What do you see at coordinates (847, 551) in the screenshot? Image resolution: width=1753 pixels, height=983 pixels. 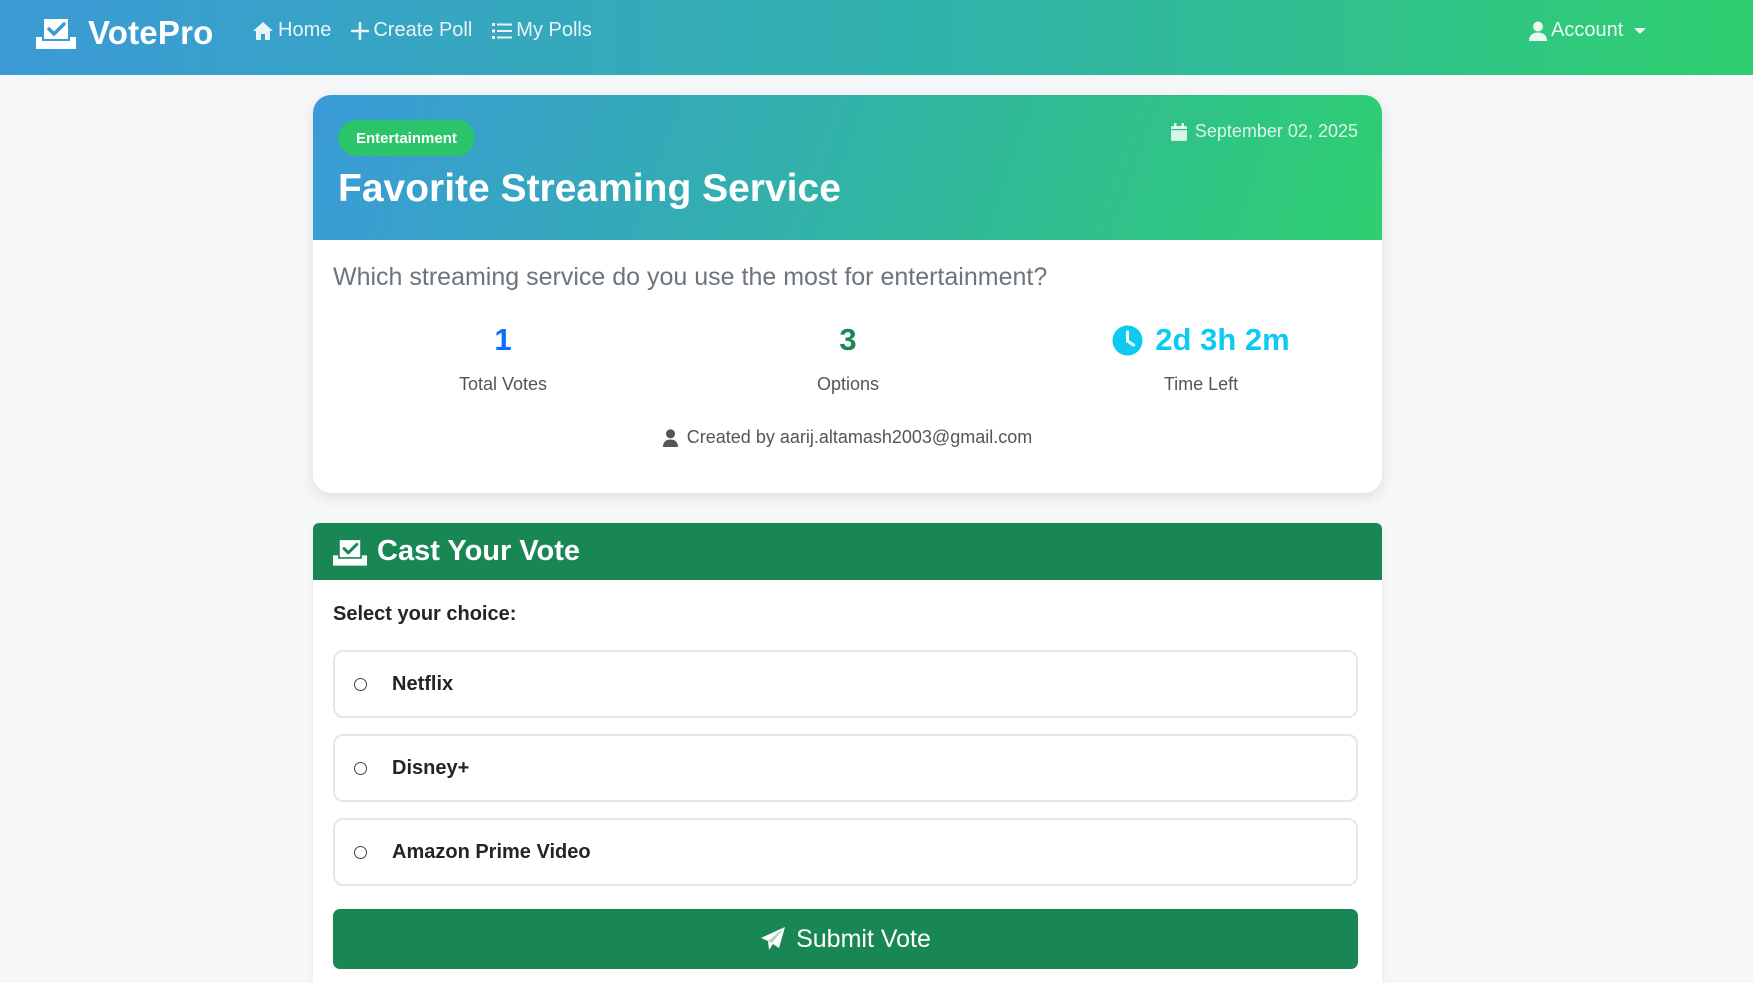 I see `cast-vote-header: Cast Your Vote` at bounding box center [847, 551].